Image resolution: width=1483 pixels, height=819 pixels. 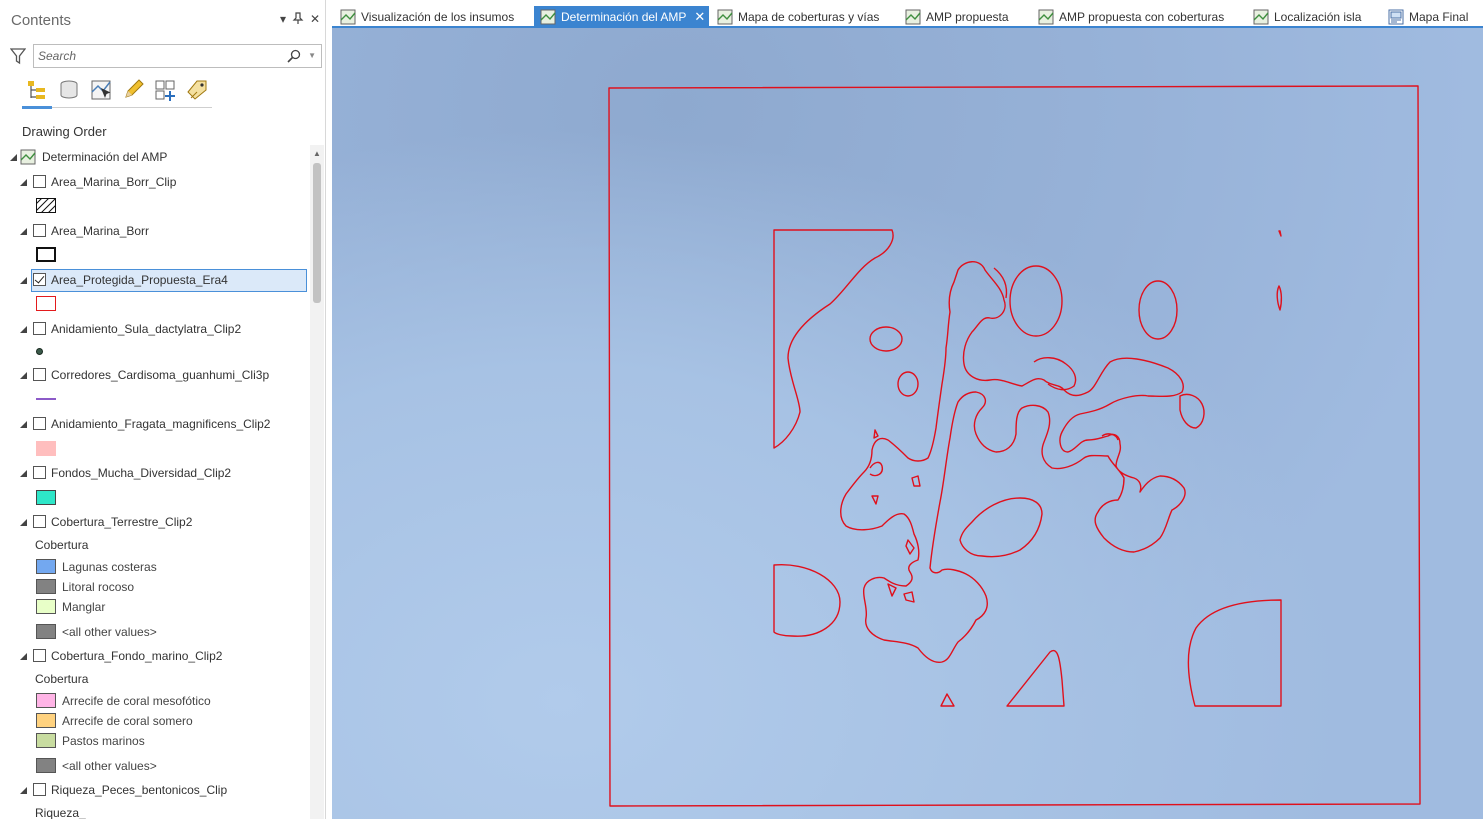 What do you see at coordinates (37, 90) in the screenshot?
I see `list-by-drawing-order-icon` at bounding box center [37, 90].